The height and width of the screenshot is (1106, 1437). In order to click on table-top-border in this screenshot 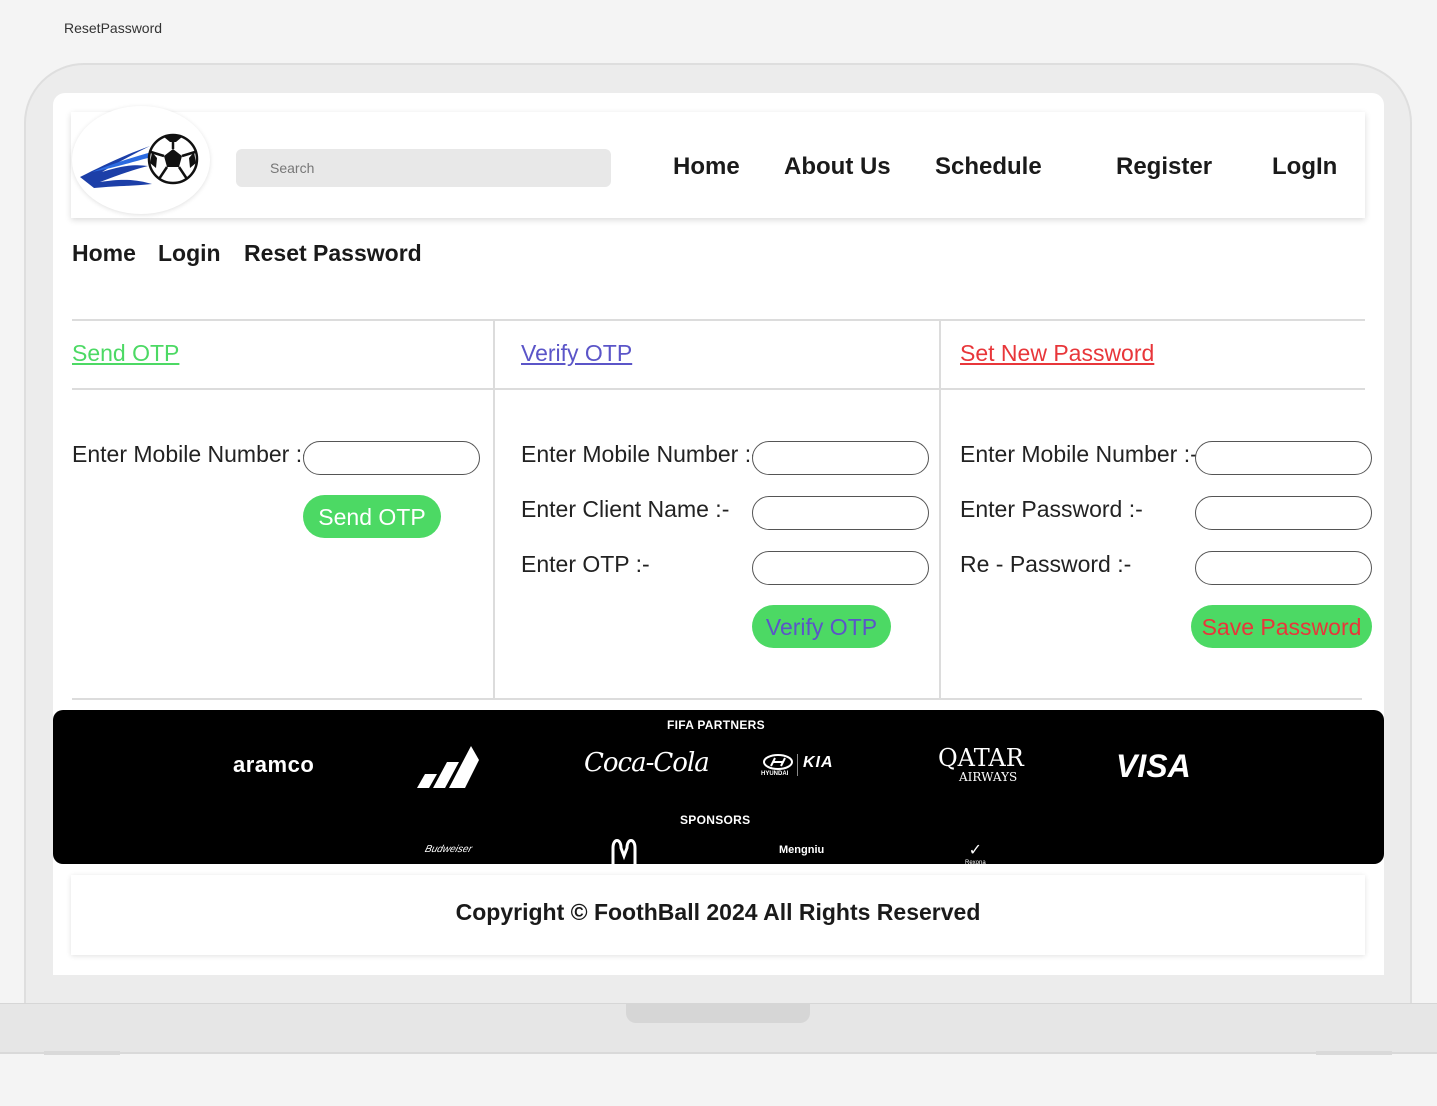, I will do `click(718, 320)`.